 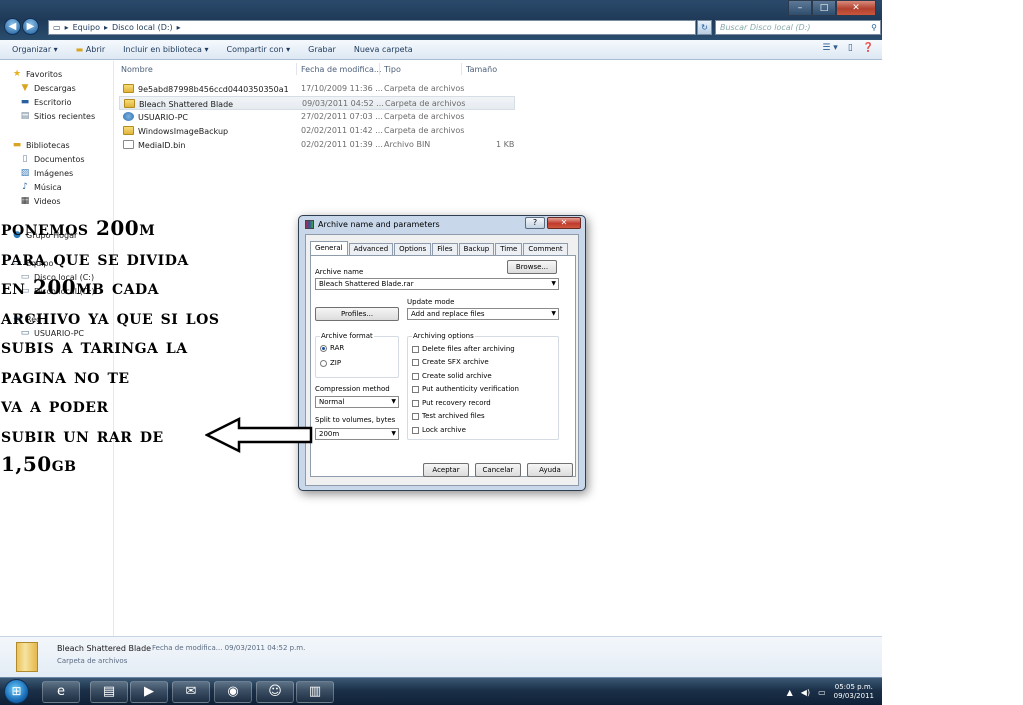 What do you see at coordinates (149, 692) in the screenshot?
I see `media-player-icon: ▶` at bounding box center [149, 692].